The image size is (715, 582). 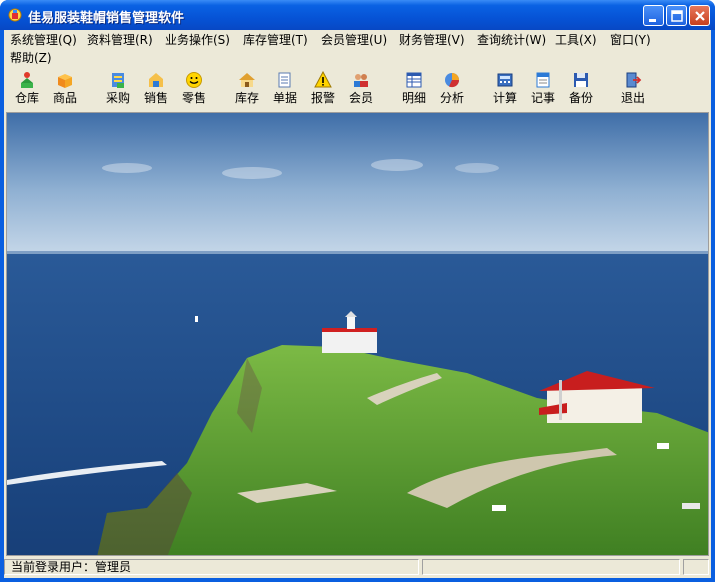 I want to click on toolbar-label: 退出, so click(x=632, y=98).